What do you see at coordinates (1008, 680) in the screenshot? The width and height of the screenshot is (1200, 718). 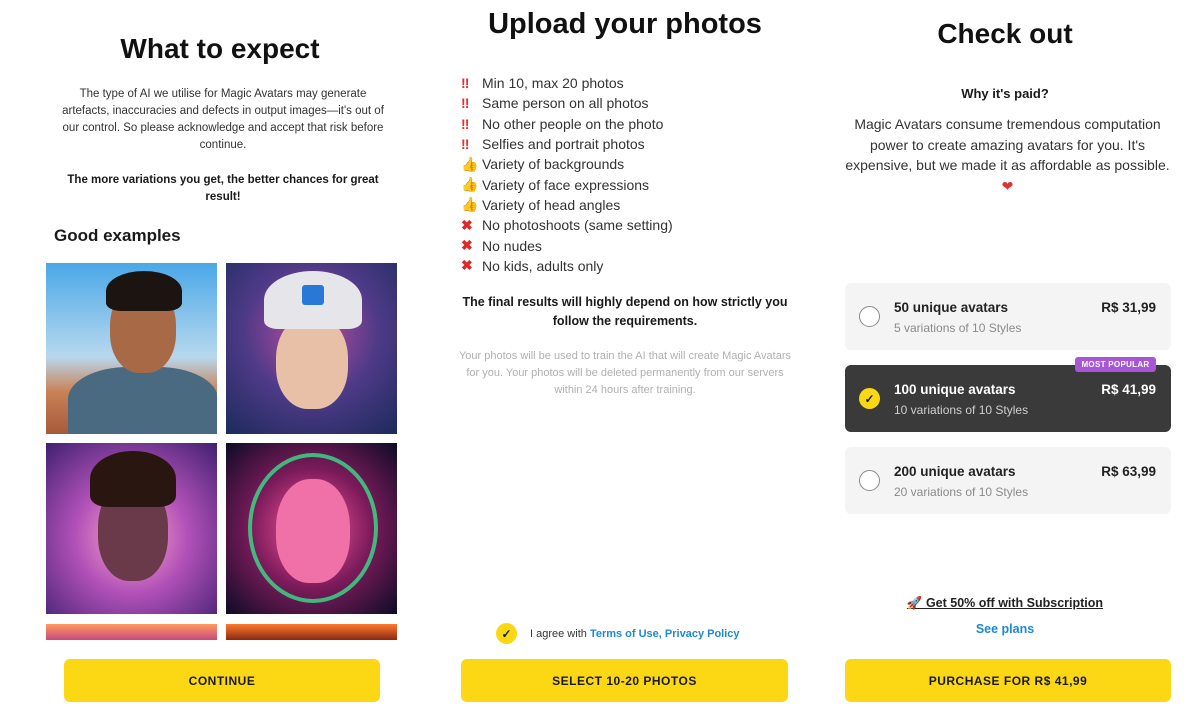 I see `purchase-button: PURCHASE FOR R$ 41,99` at bounding box center [1008, 680].